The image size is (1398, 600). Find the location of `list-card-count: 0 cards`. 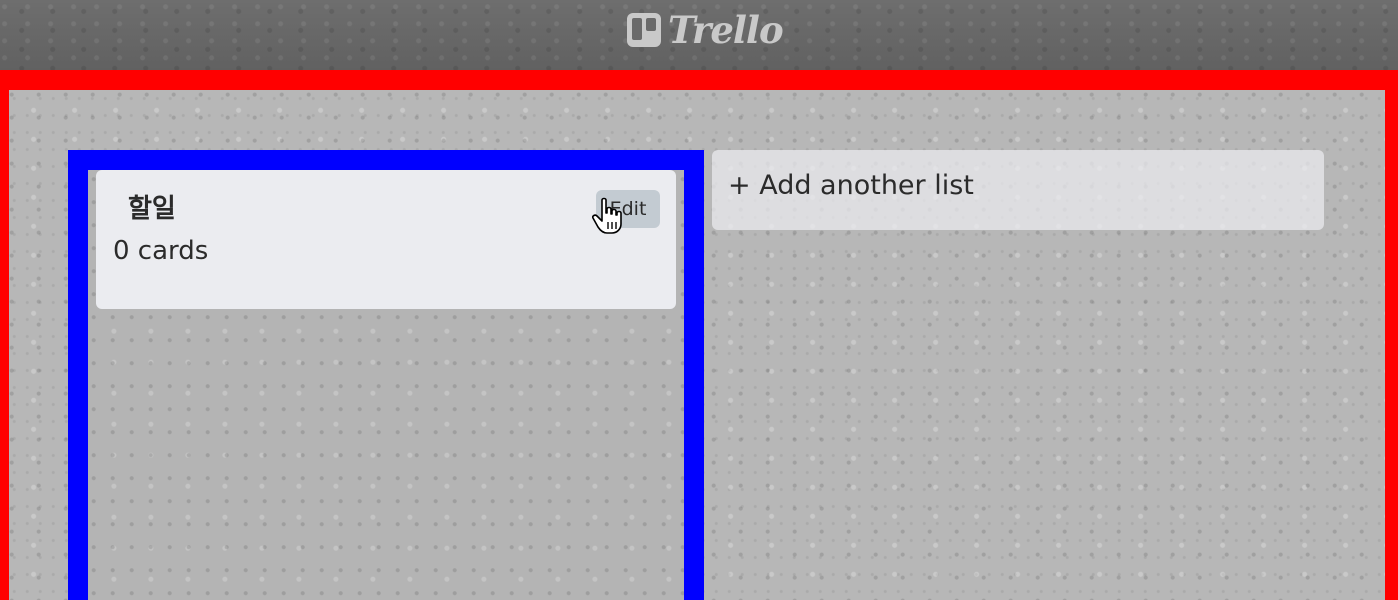

list-card-count: 0 cards is located at coordinates (161, 251).